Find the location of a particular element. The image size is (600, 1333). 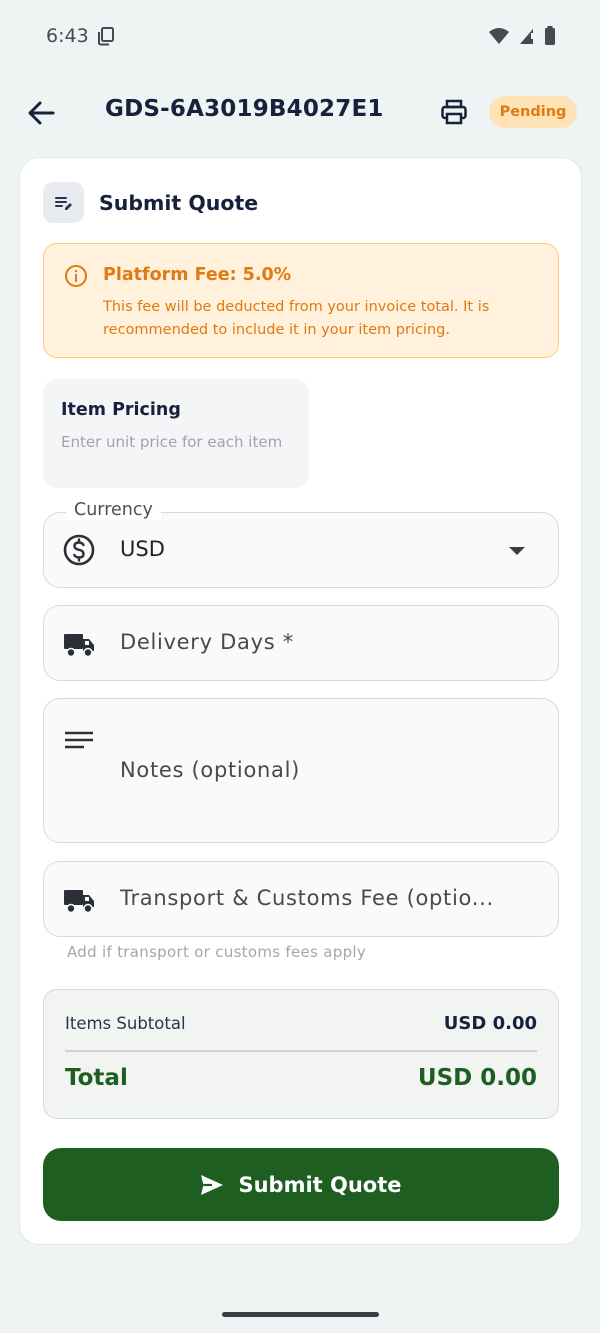

status-bar: 6:43 is located at coordinates (300, 36).